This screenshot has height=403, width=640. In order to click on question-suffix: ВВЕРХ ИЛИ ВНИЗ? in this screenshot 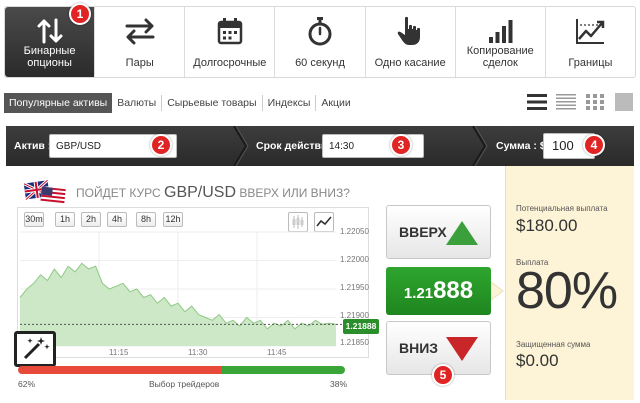, I will do `click(294, 193)`.